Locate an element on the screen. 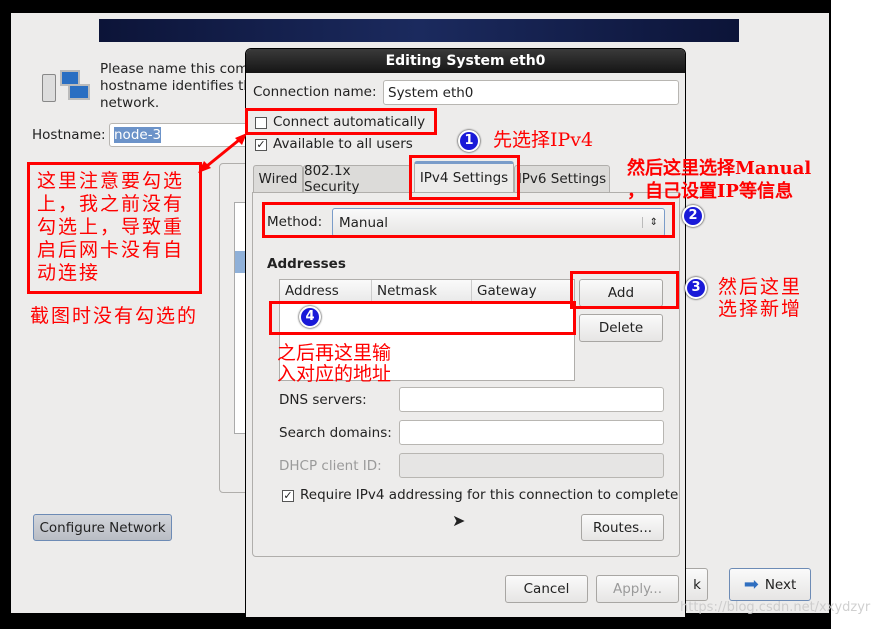 This screenshot has width=891, height=629. configure-network-button: Configure Network is located at coordinates (102, 527).